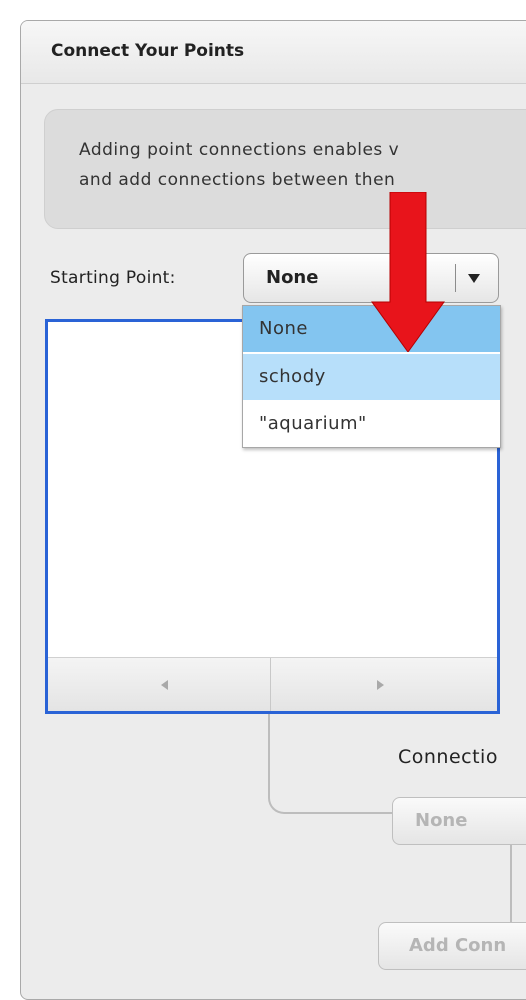  Describe the element at coordinates (371, 424) in the screenshot. I see `dropdown-option-aquarium: "aquarium"` at that location.